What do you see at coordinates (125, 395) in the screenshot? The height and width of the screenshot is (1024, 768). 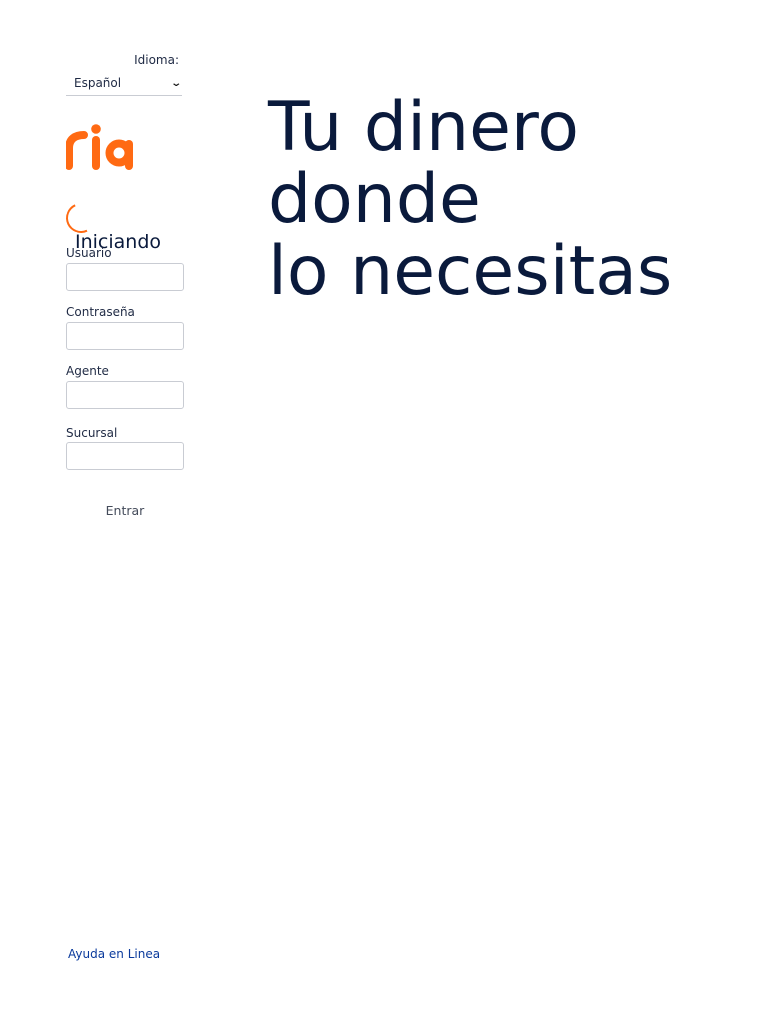 I see `agent-input` at bounding box center [125, 395].